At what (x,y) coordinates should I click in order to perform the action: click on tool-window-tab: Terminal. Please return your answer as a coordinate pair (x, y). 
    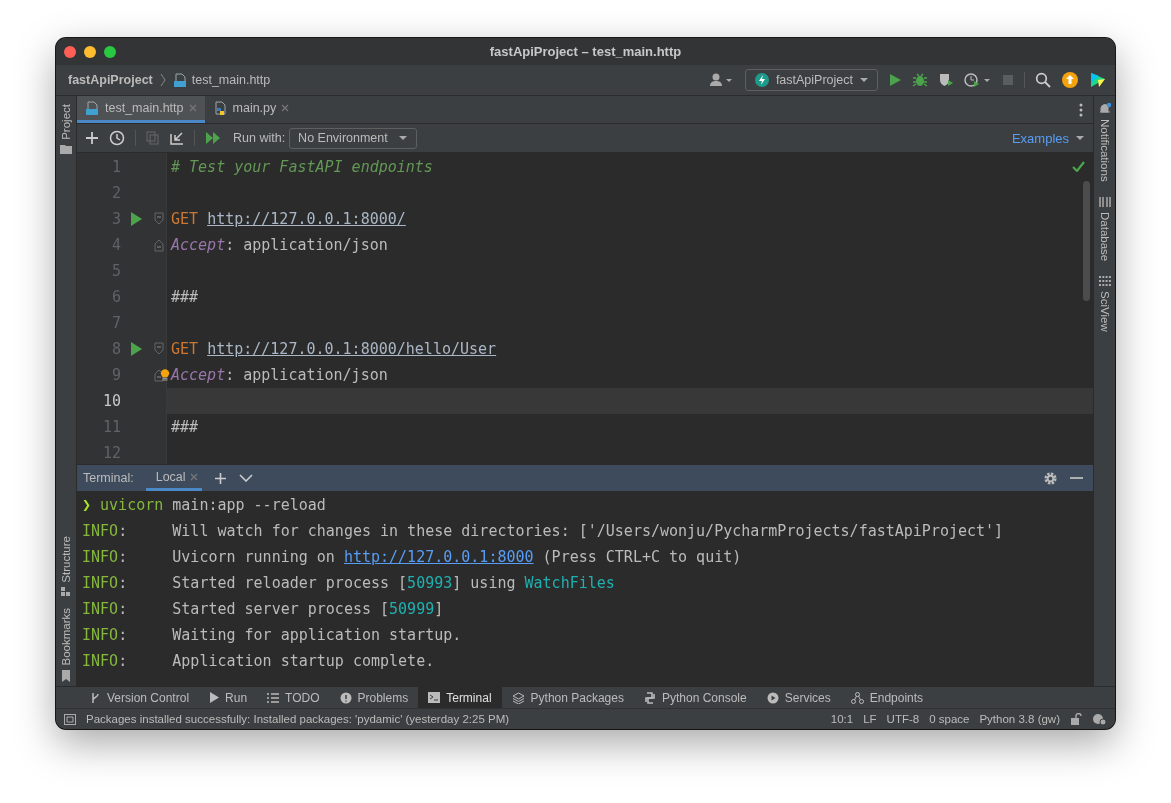
    Looking at the image, I should click on (460, 697).